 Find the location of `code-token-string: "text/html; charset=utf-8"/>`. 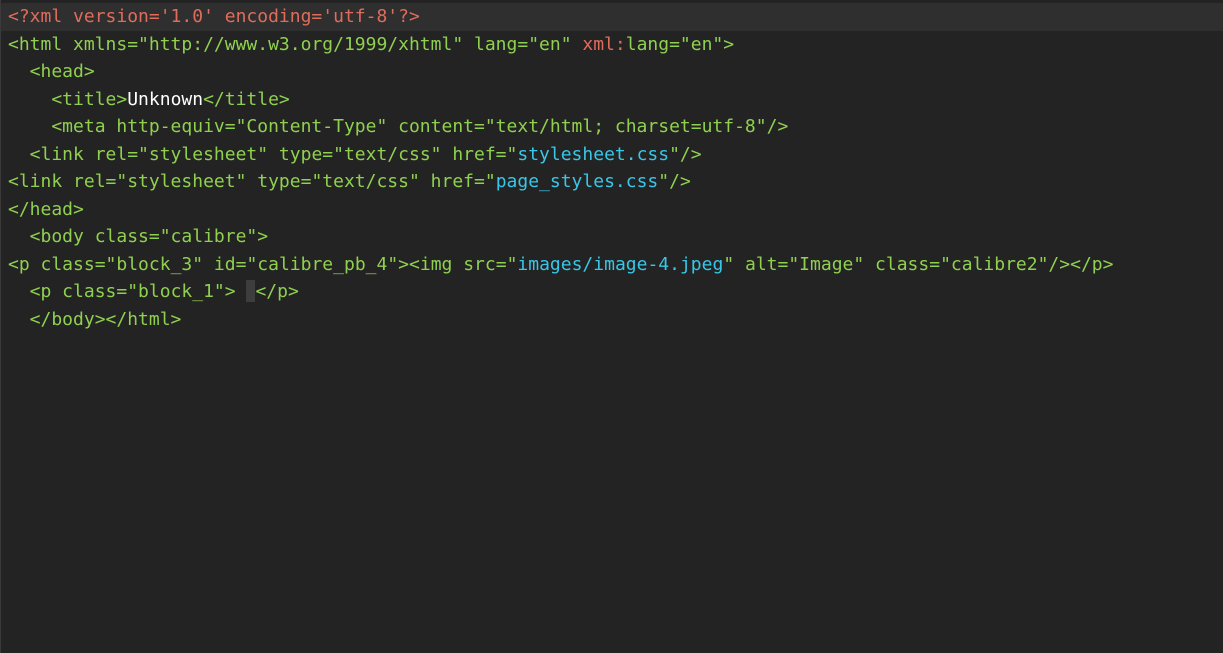

code-token-string: "text/html; charset=utf-8"/> is located at coordinates (636, 126).